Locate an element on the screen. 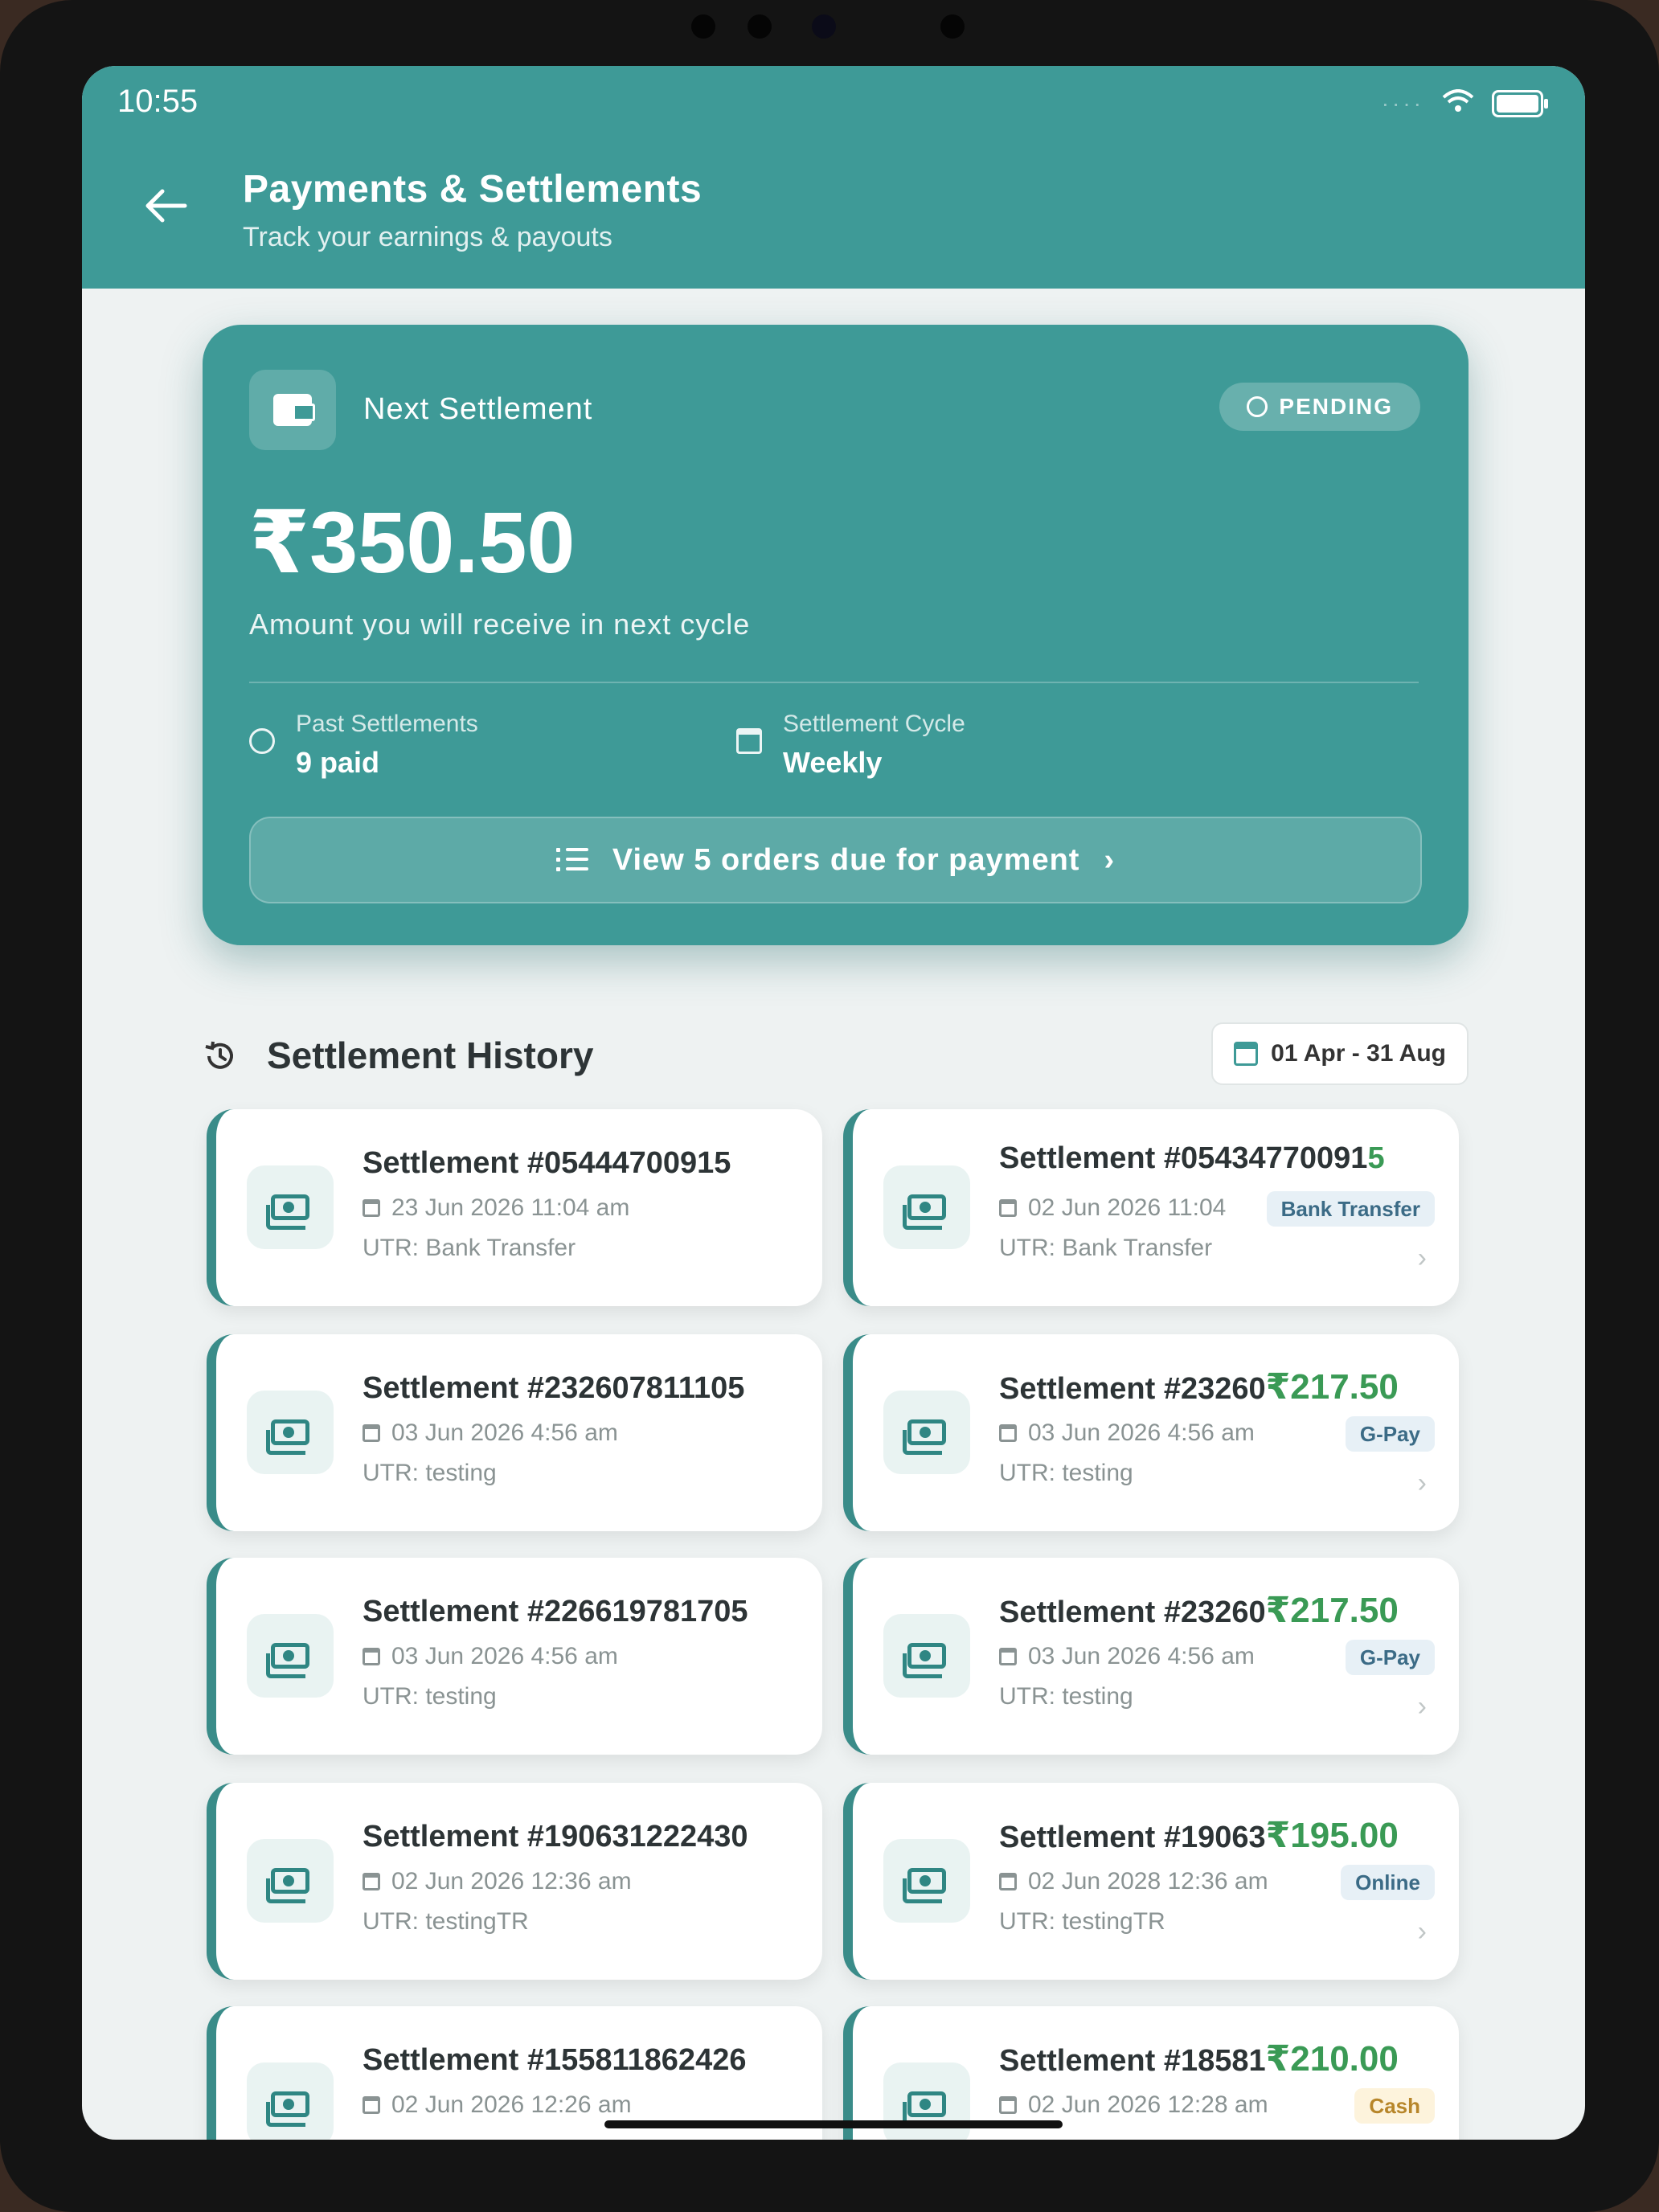  next-settlement-label: Next Settlement is located at coordinates (478, 409).